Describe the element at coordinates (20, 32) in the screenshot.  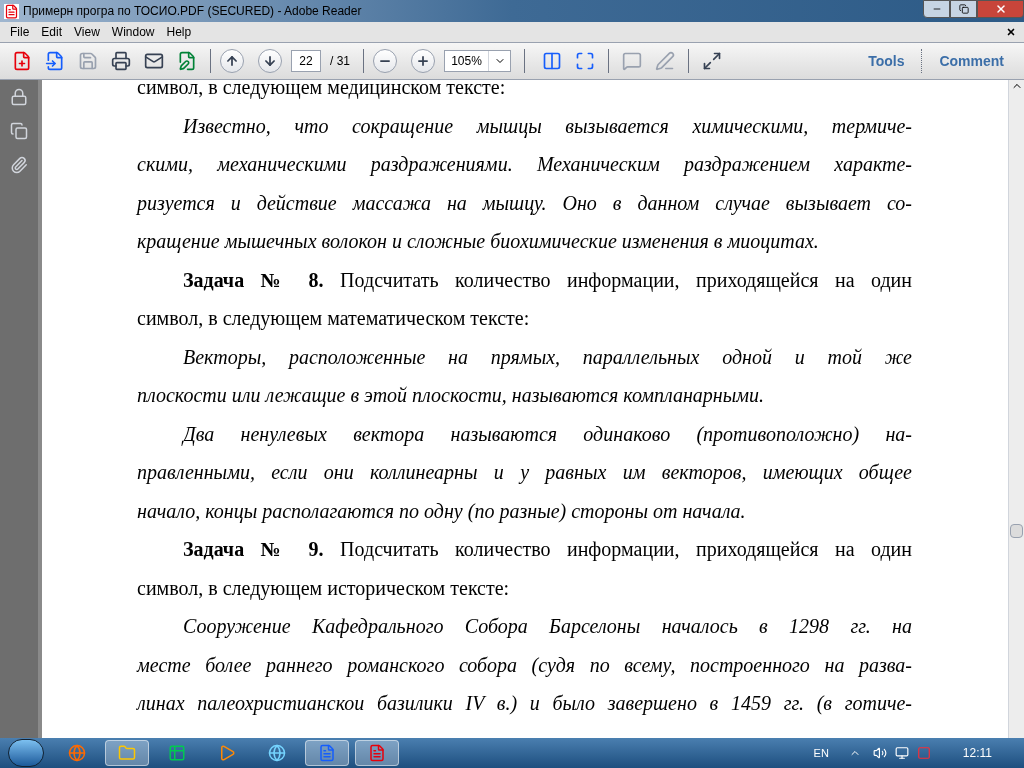
I see `menu-item: File` at that location.